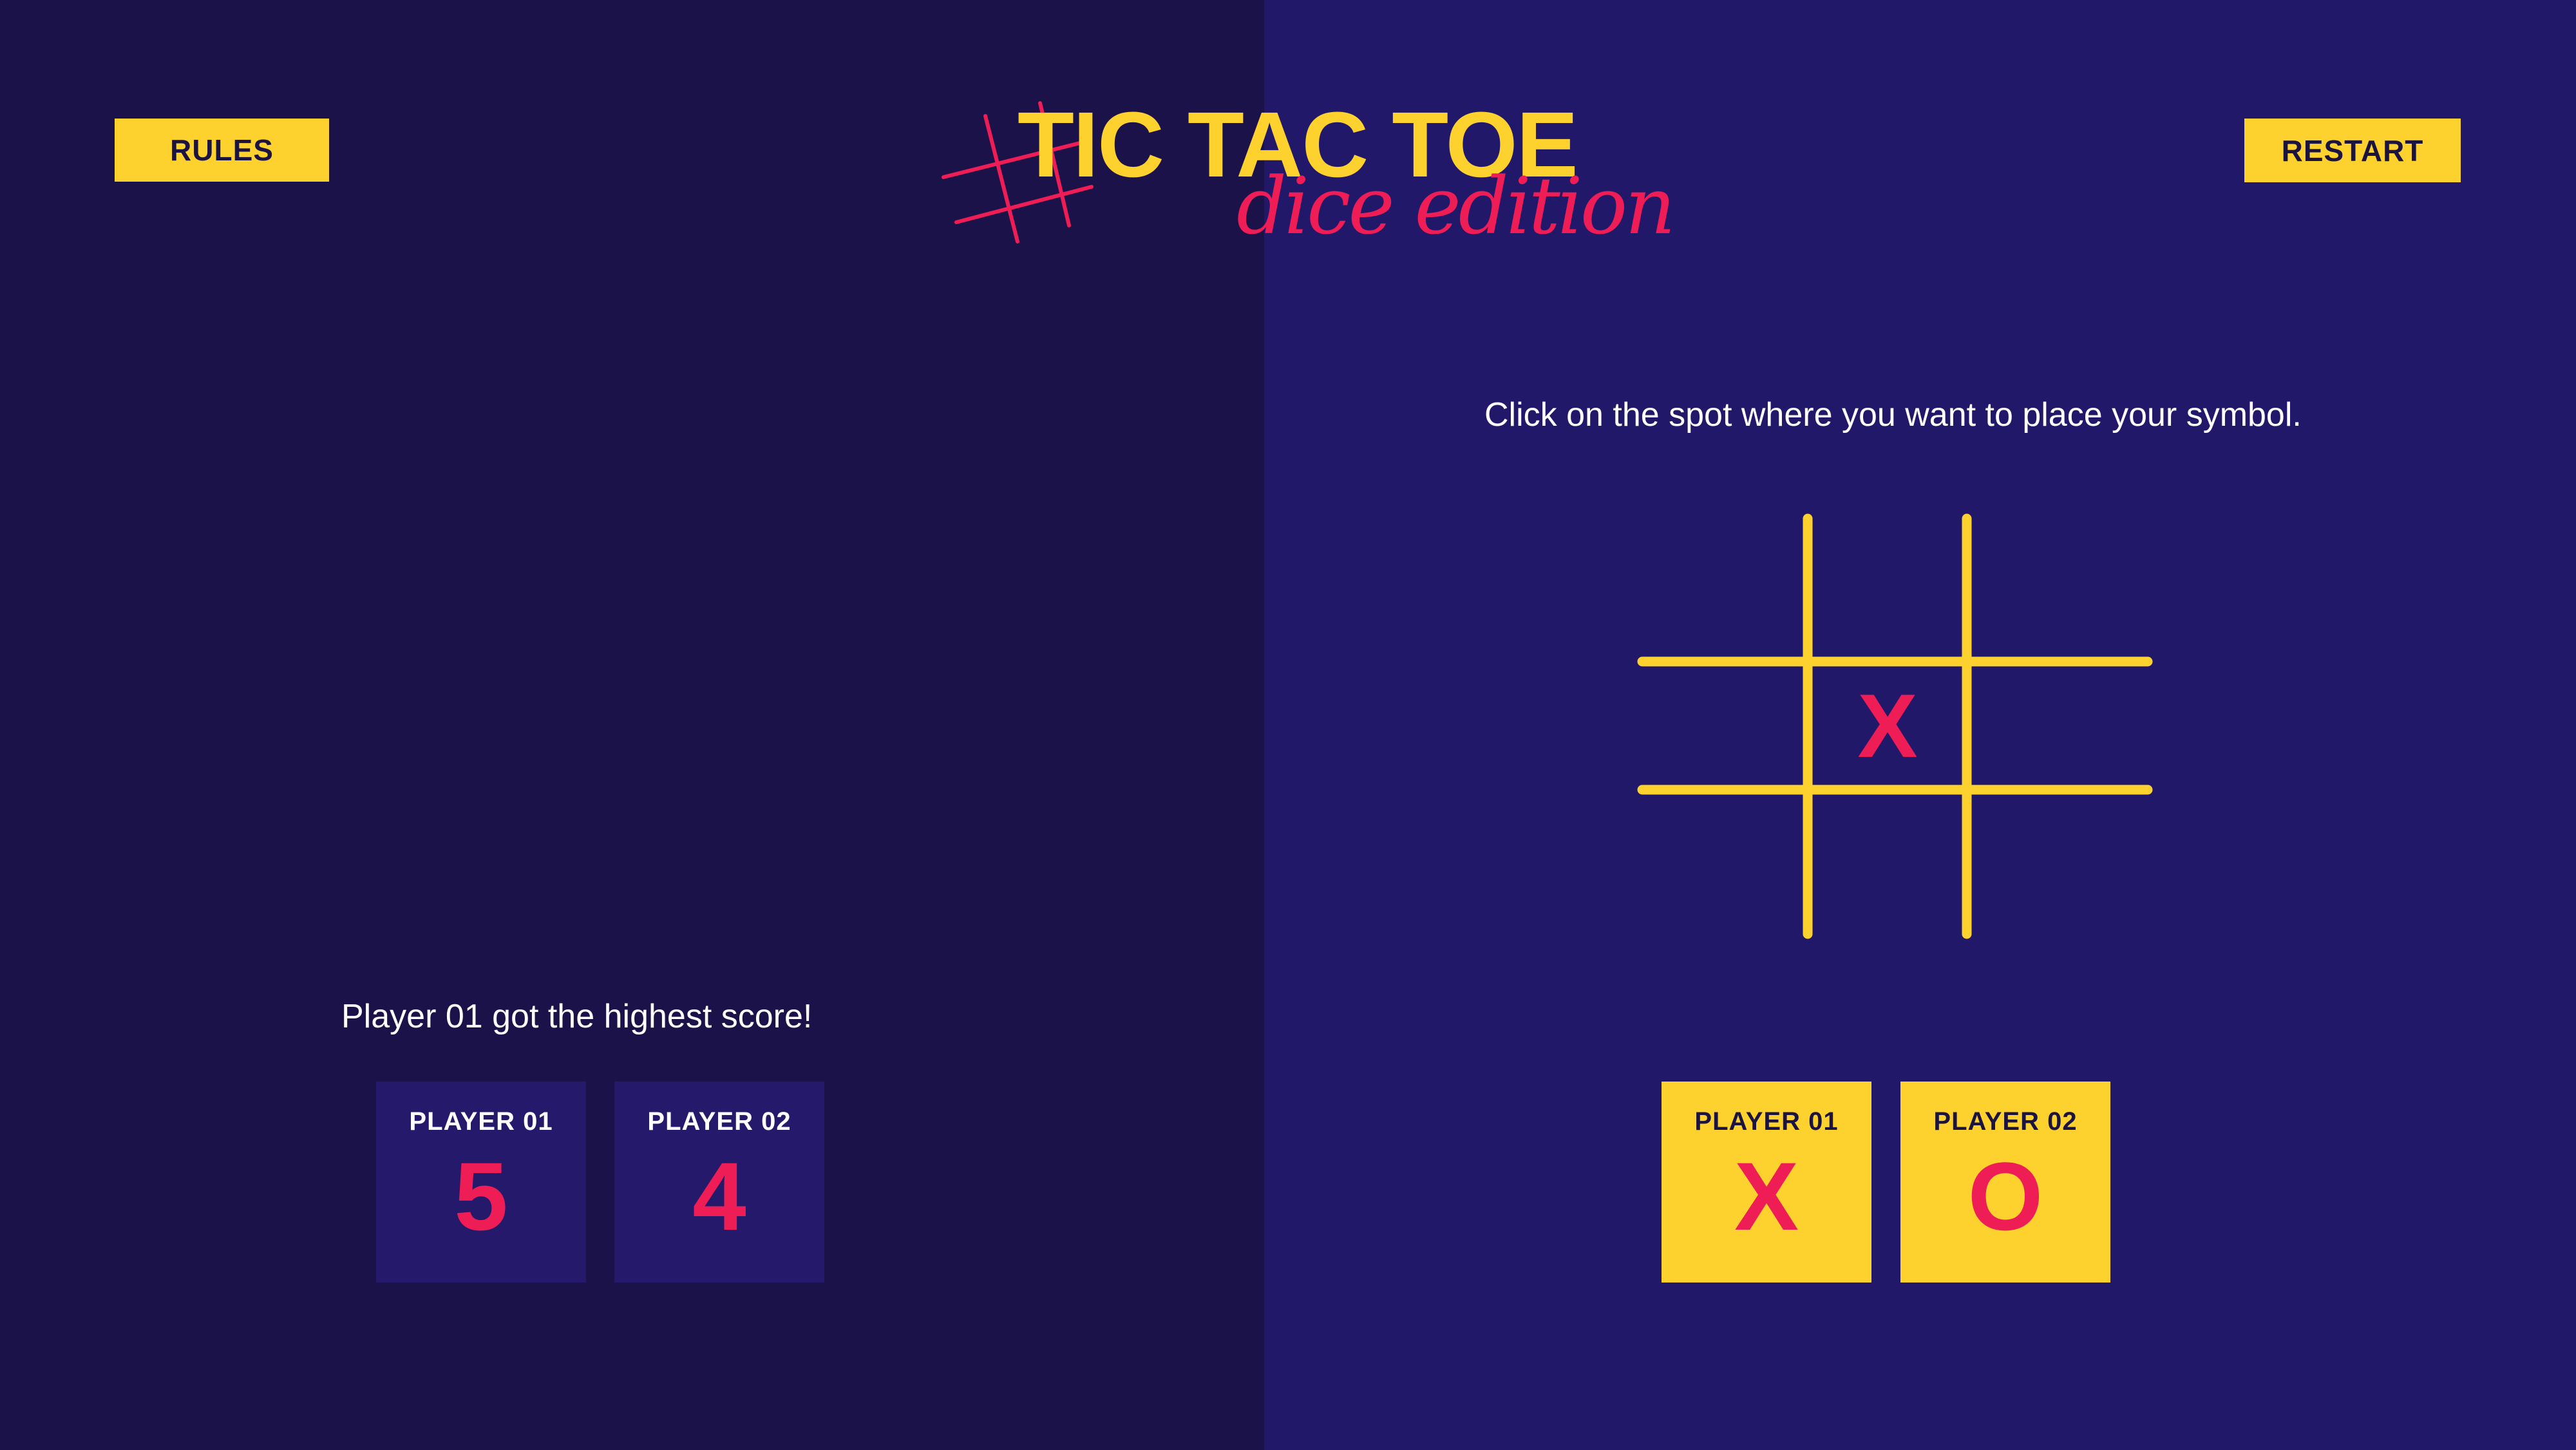 The height and width of the screenshot is (1450, 2576). Describe the element at coordinates (1766, 1196) in the screenshot. I see `player-symbol: X` at that location.